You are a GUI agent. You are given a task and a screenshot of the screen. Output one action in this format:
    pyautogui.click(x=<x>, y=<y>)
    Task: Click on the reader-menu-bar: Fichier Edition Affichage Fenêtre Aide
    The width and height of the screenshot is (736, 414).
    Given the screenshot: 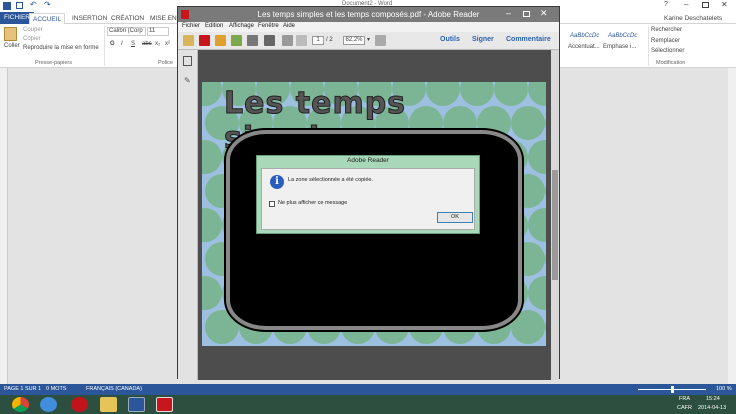 What is the action you would take?
    pyautogui.click(x=368, y=27)
    